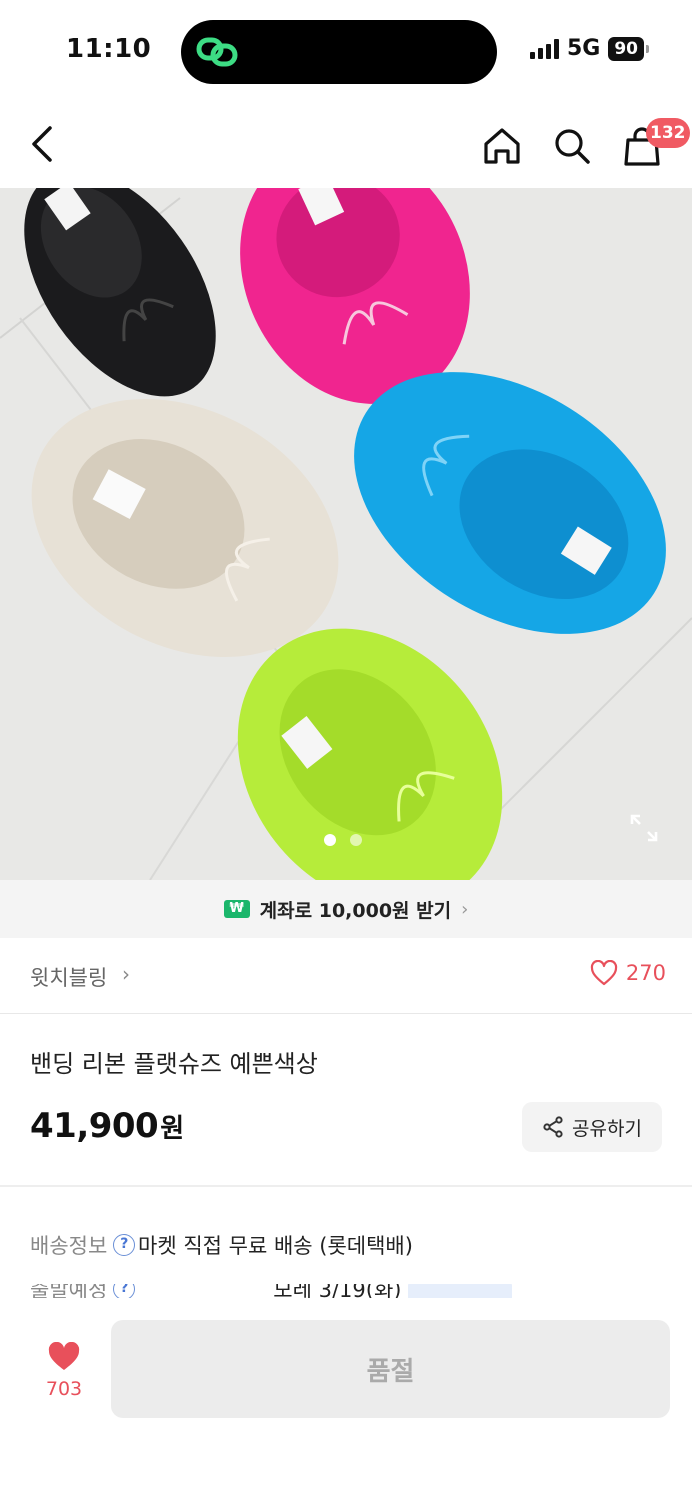  Describe the element at coordinates (64, 1389) in the screenshot. I see `wishlist-count: 703` at that location.